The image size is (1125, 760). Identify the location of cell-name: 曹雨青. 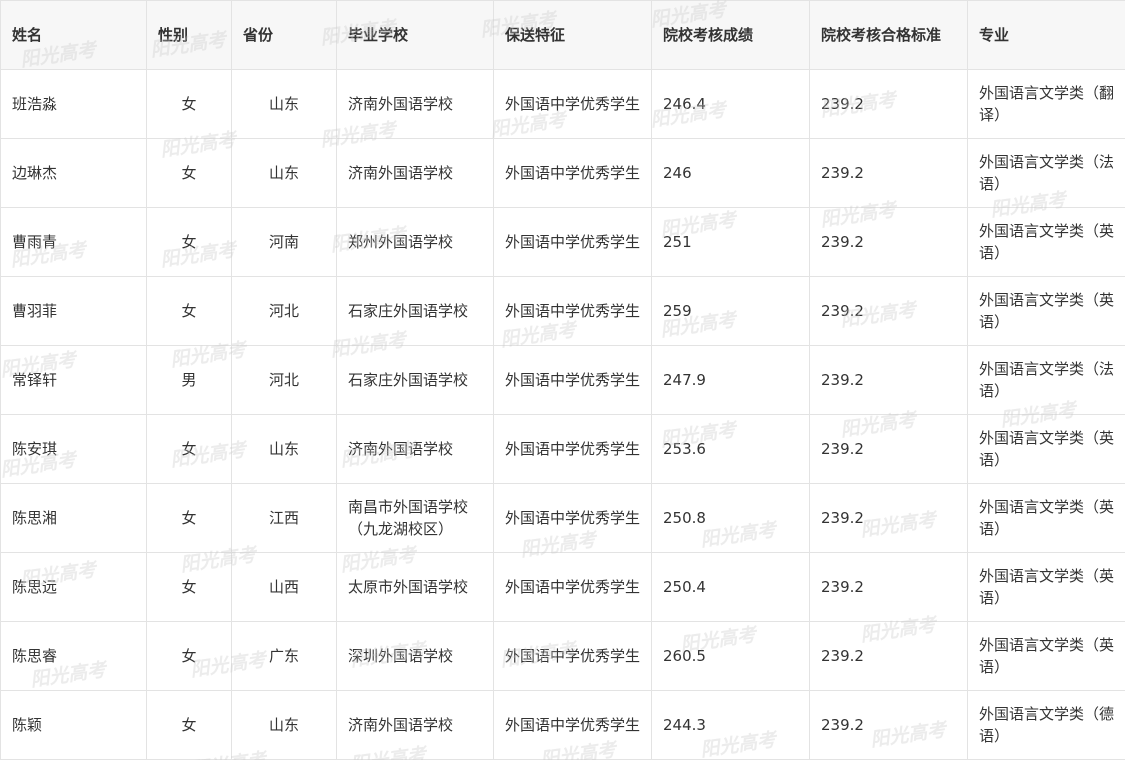
(73, 242).